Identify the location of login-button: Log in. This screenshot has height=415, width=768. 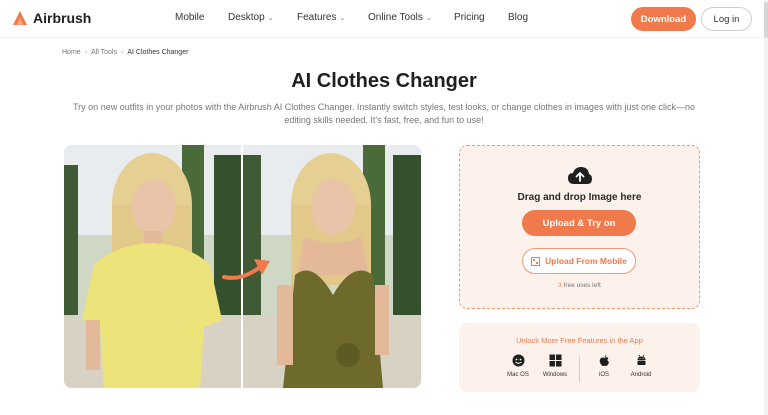
(726, 19).